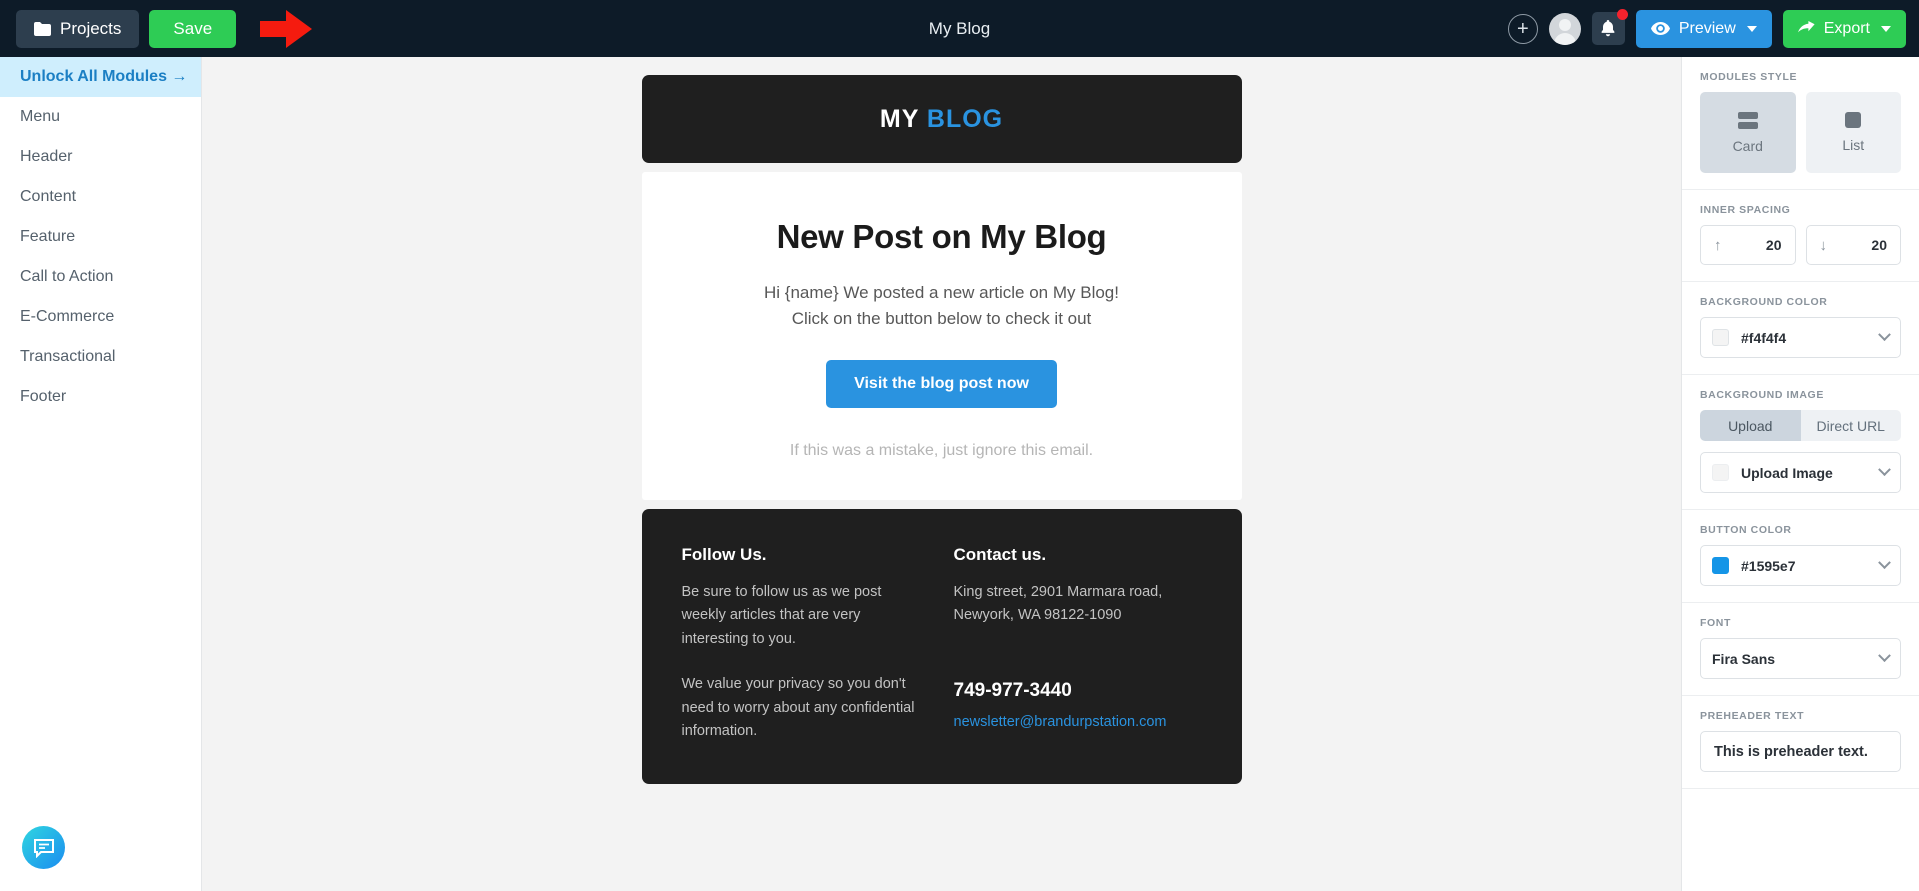 The width and height of the screenshot is (1919, 891). I want to click on spacing-top-value: 20, so click(1773, 245).